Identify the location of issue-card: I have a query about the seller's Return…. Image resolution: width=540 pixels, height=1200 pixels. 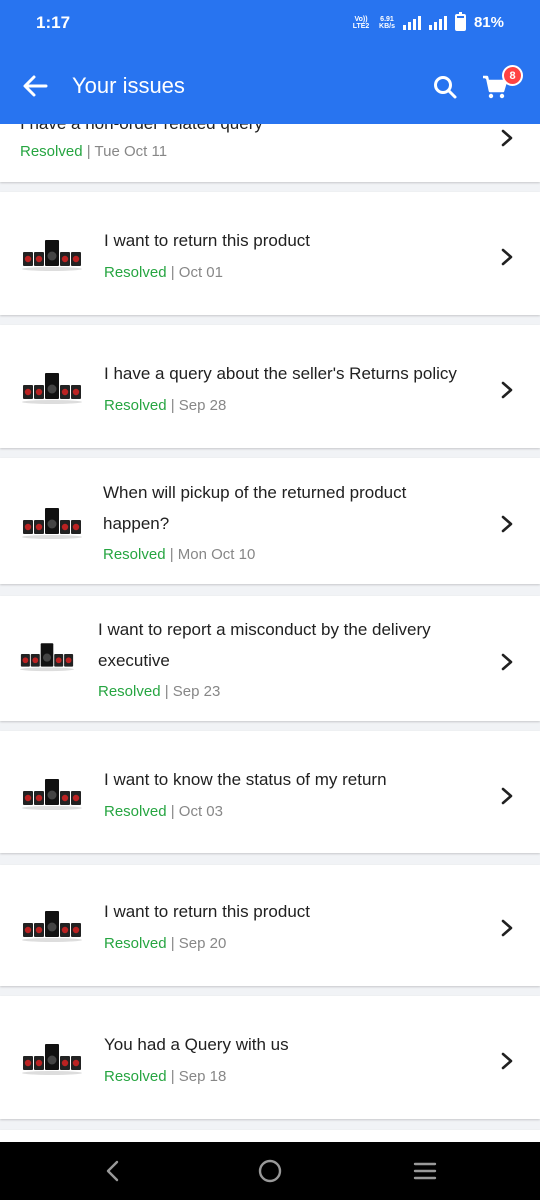
(270, 386).